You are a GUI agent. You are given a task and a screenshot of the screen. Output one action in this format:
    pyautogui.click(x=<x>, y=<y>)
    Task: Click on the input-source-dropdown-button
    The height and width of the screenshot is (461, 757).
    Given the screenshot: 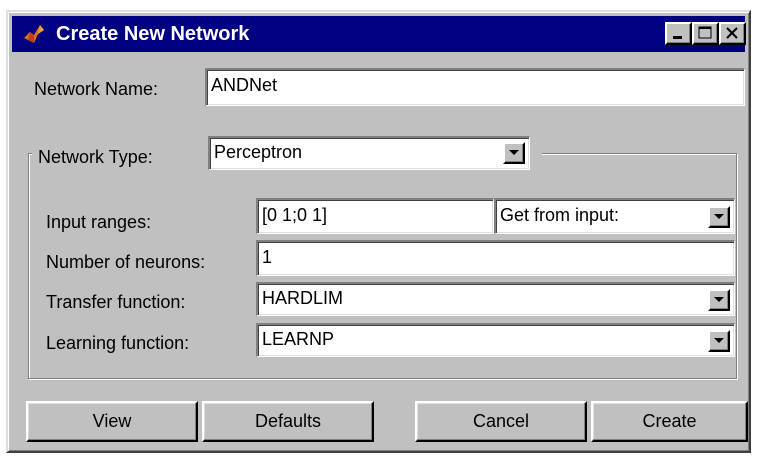 What is the action you would take?
    pyautogui.click(x=719, y=217)
    